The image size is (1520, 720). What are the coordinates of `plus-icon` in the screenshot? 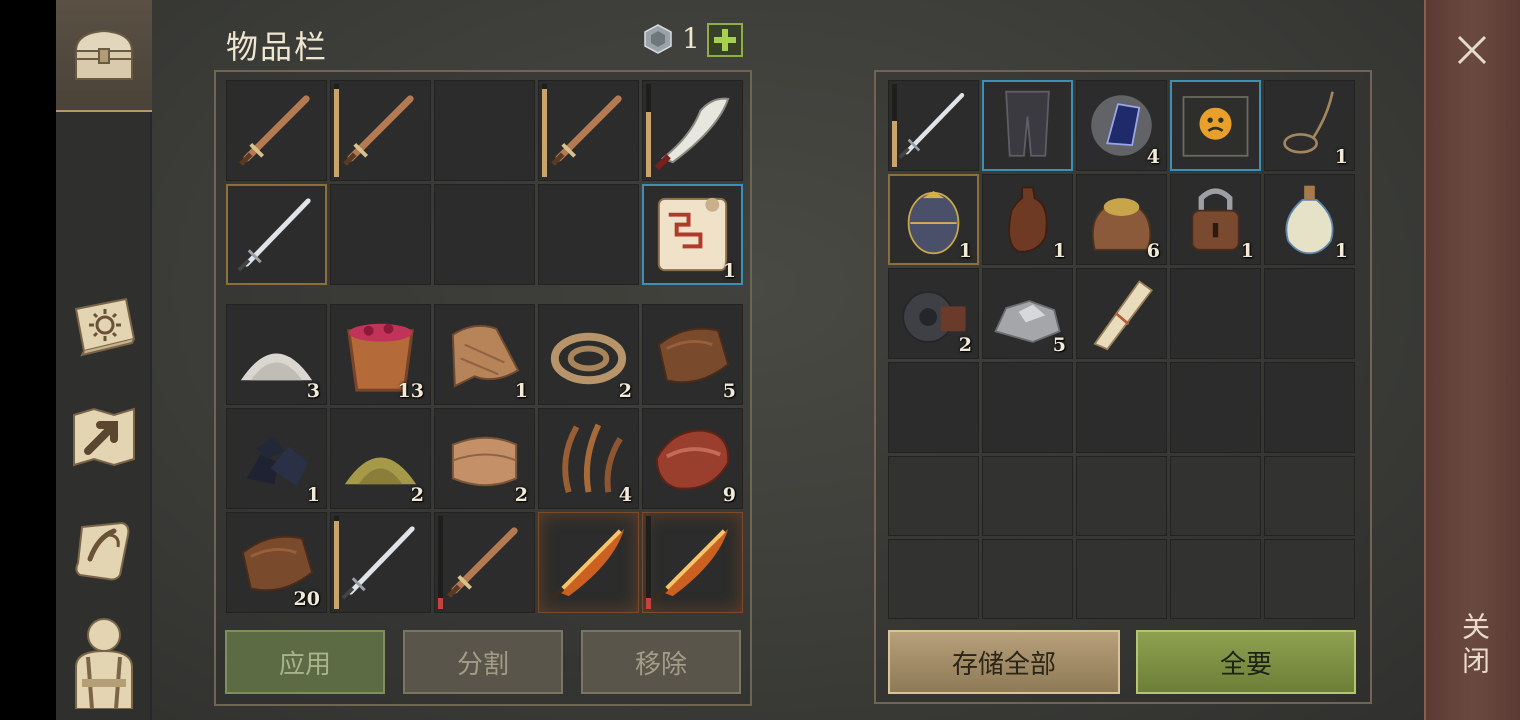 It's located at (725, 40).